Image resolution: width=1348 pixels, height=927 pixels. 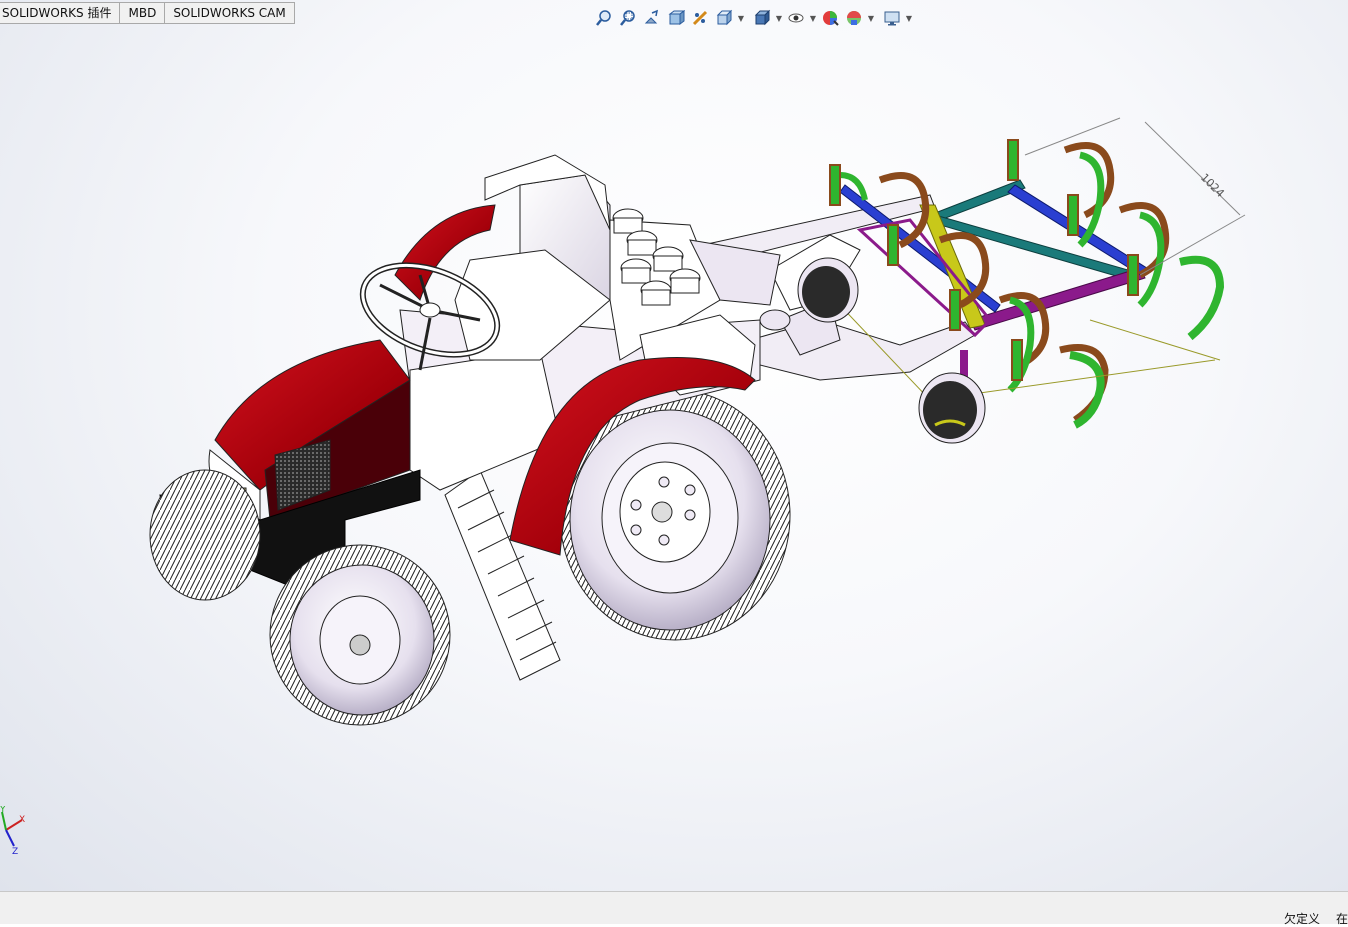 What do you see at coordinates (1342, 919) in the screenshot?
I see `status-extra: 在` at bounding box center [1342, 919].